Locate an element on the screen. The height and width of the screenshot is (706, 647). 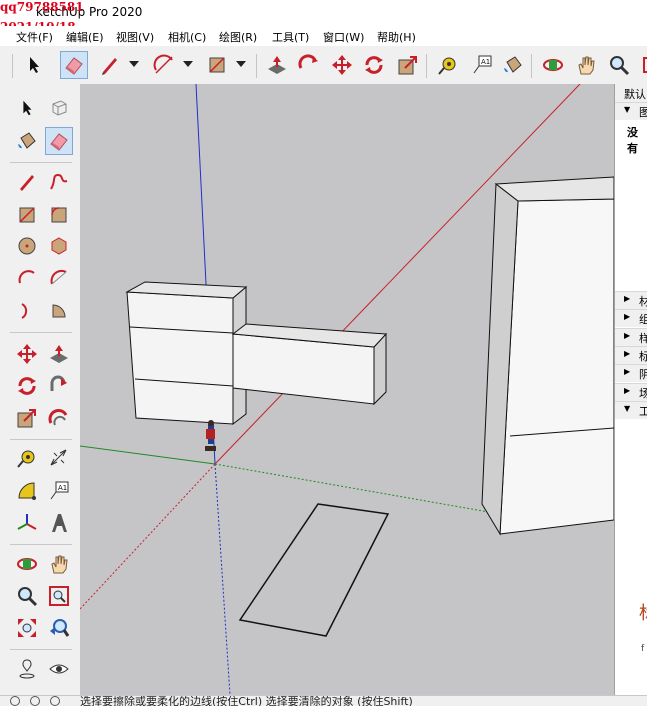
panel-section-instructor: ▼工 is located at coordinates (631, 410).